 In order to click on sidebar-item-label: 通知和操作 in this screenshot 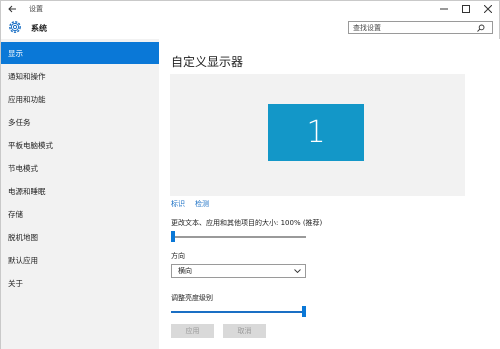, I will do `click(27, 76)`.